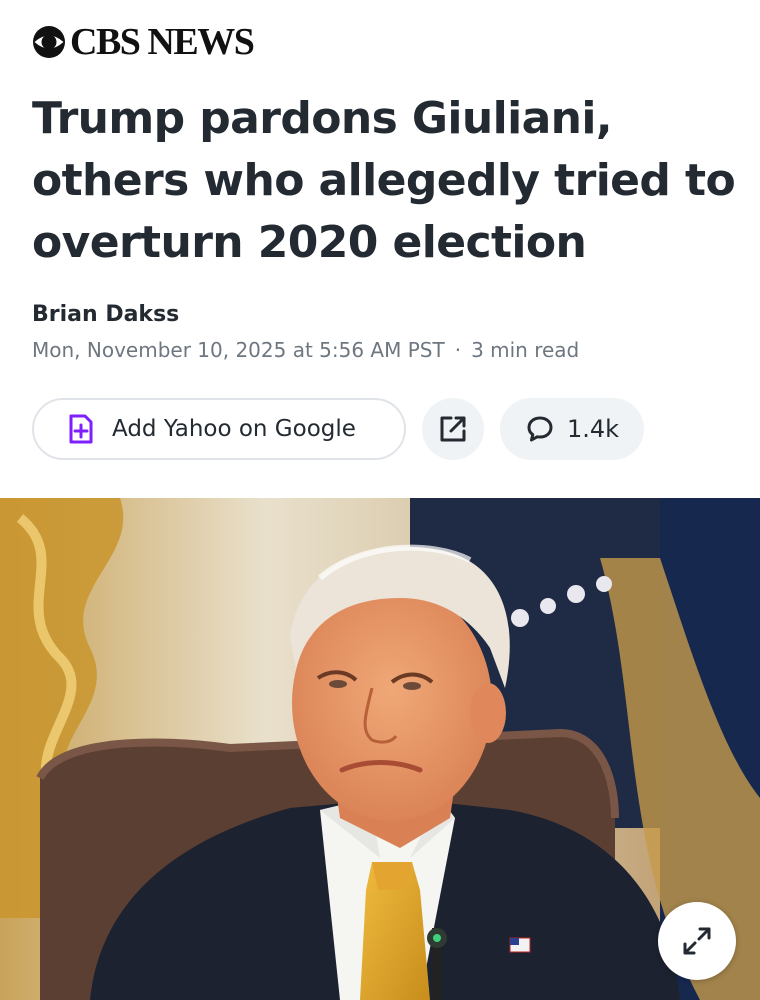 The image size is (760, 1000). I want to click on cbs-eye-logo-icon, so click(49, 42).